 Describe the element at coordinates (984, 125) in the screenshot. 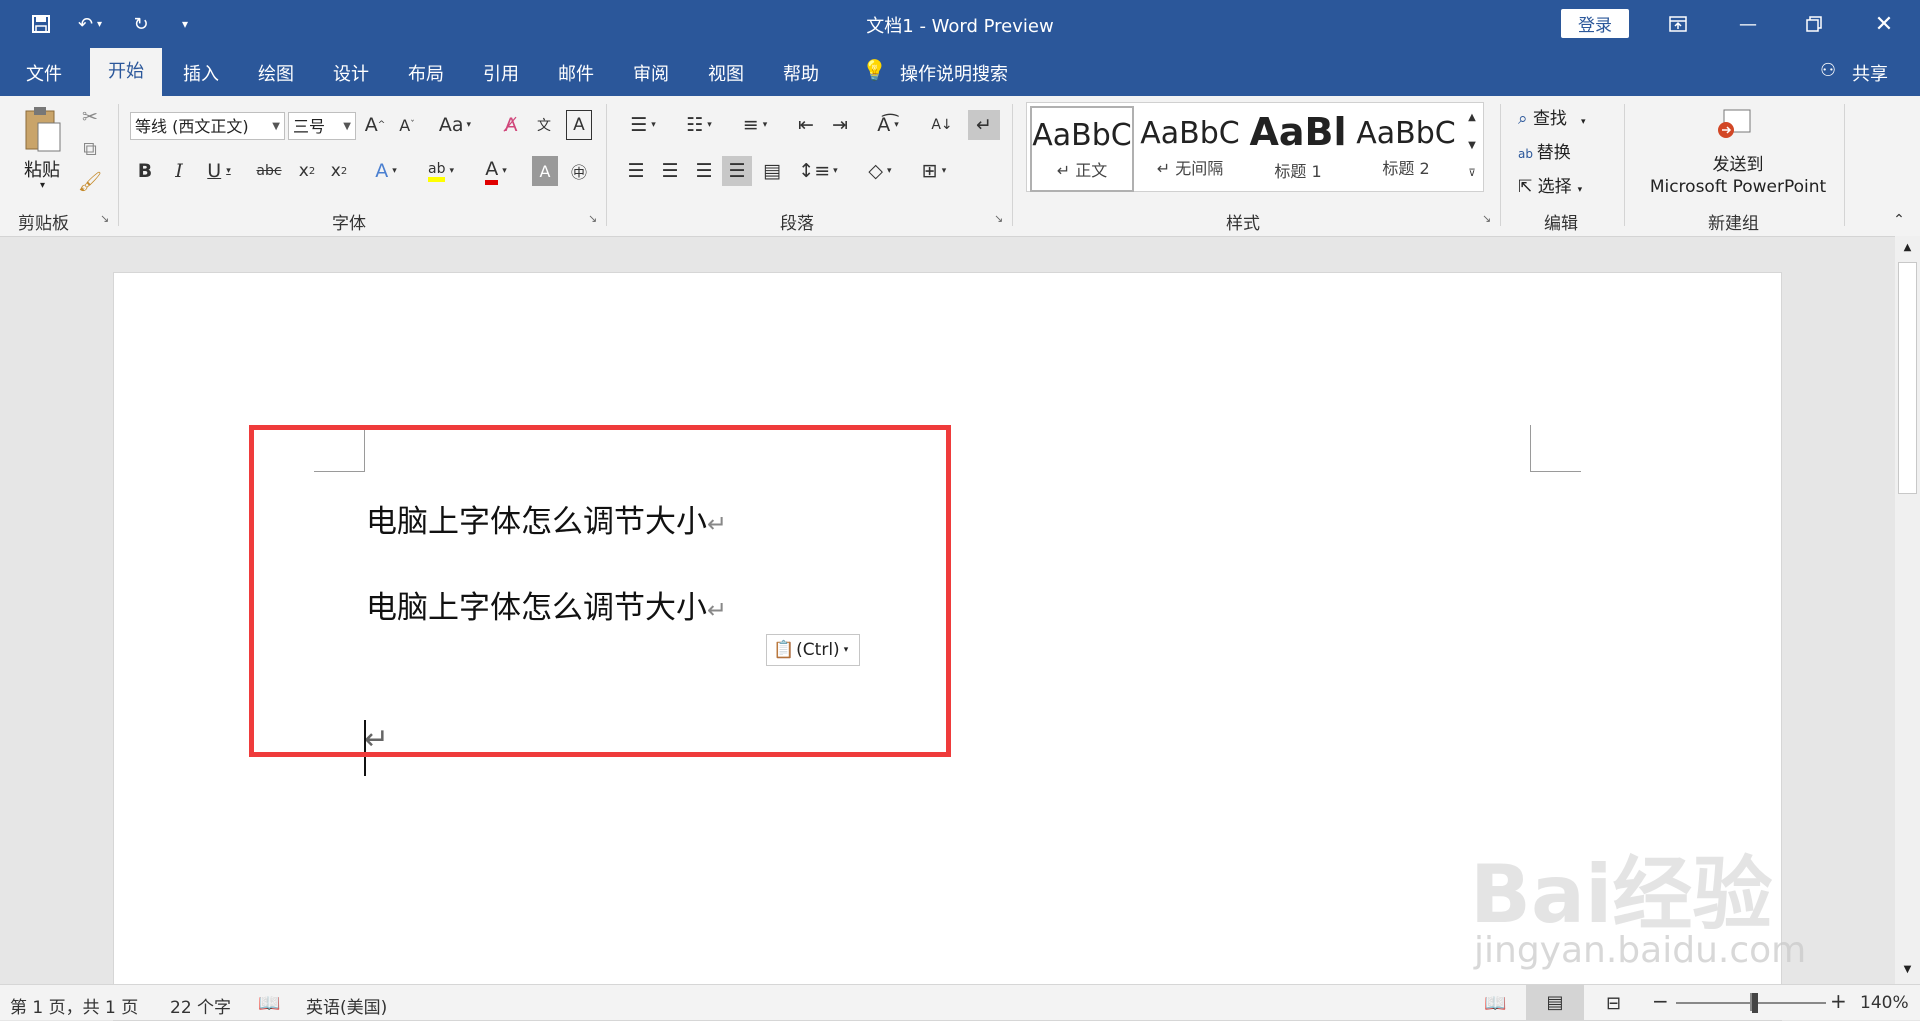

I see `show-marks-icon: ↵` at that location.